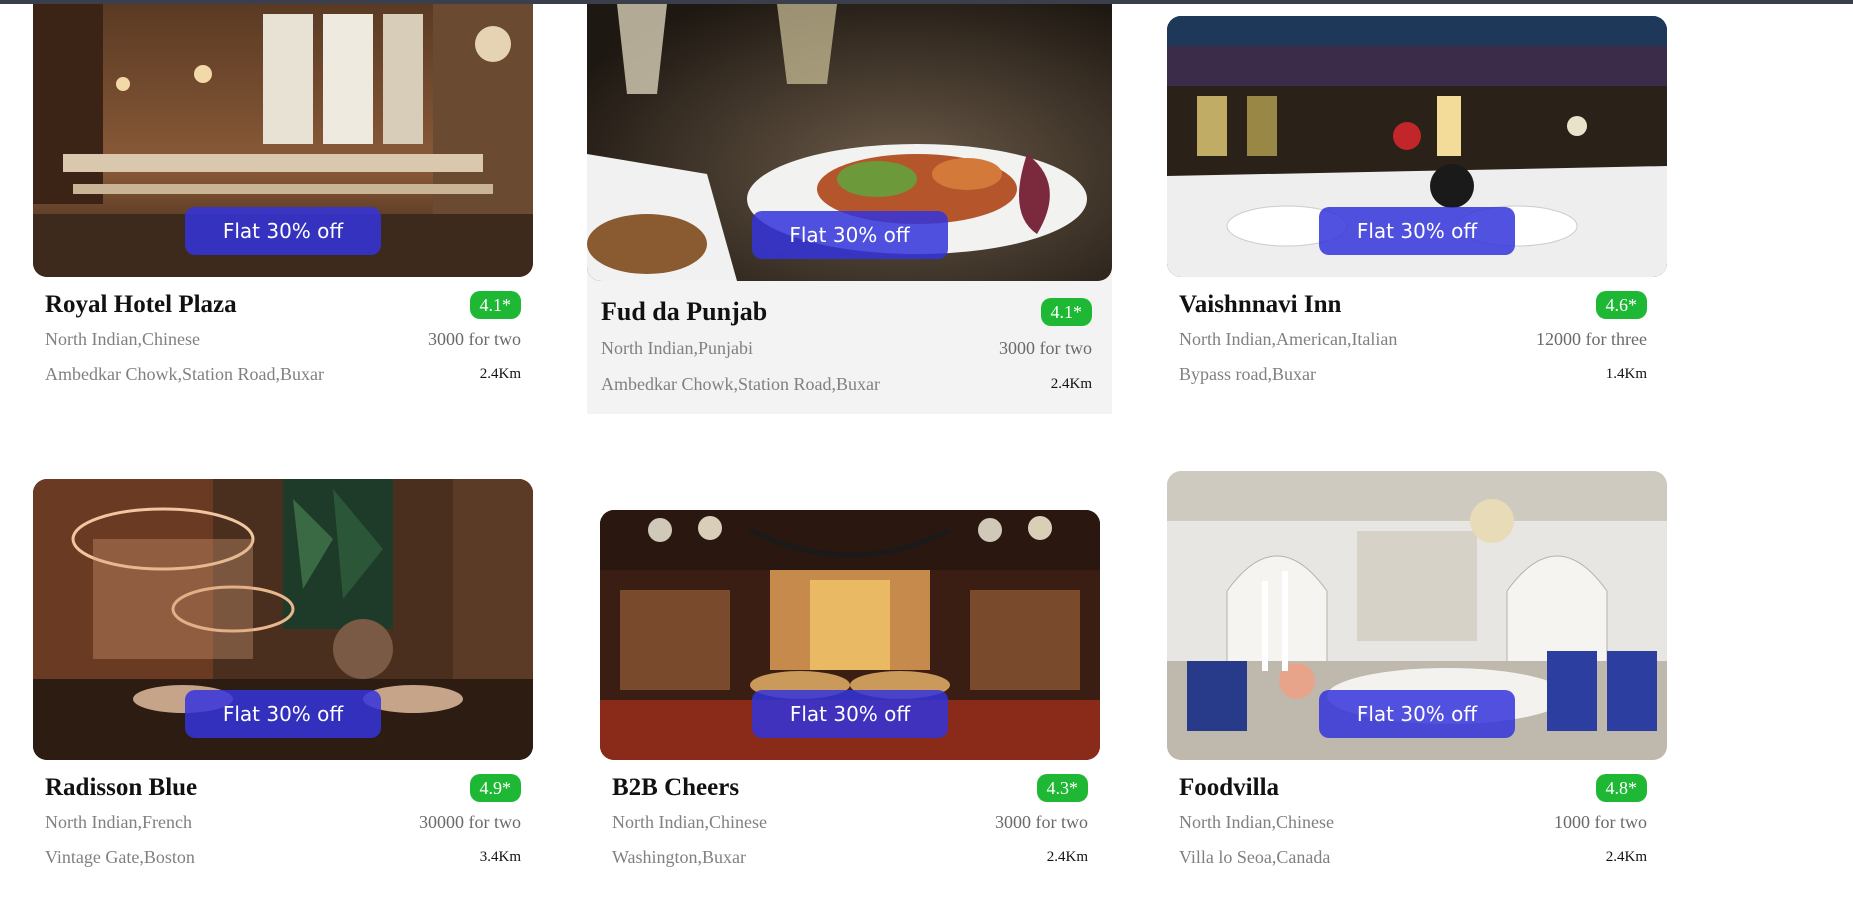  I want to click on restaurant-name: Foodvilla, so click(1229, 788).